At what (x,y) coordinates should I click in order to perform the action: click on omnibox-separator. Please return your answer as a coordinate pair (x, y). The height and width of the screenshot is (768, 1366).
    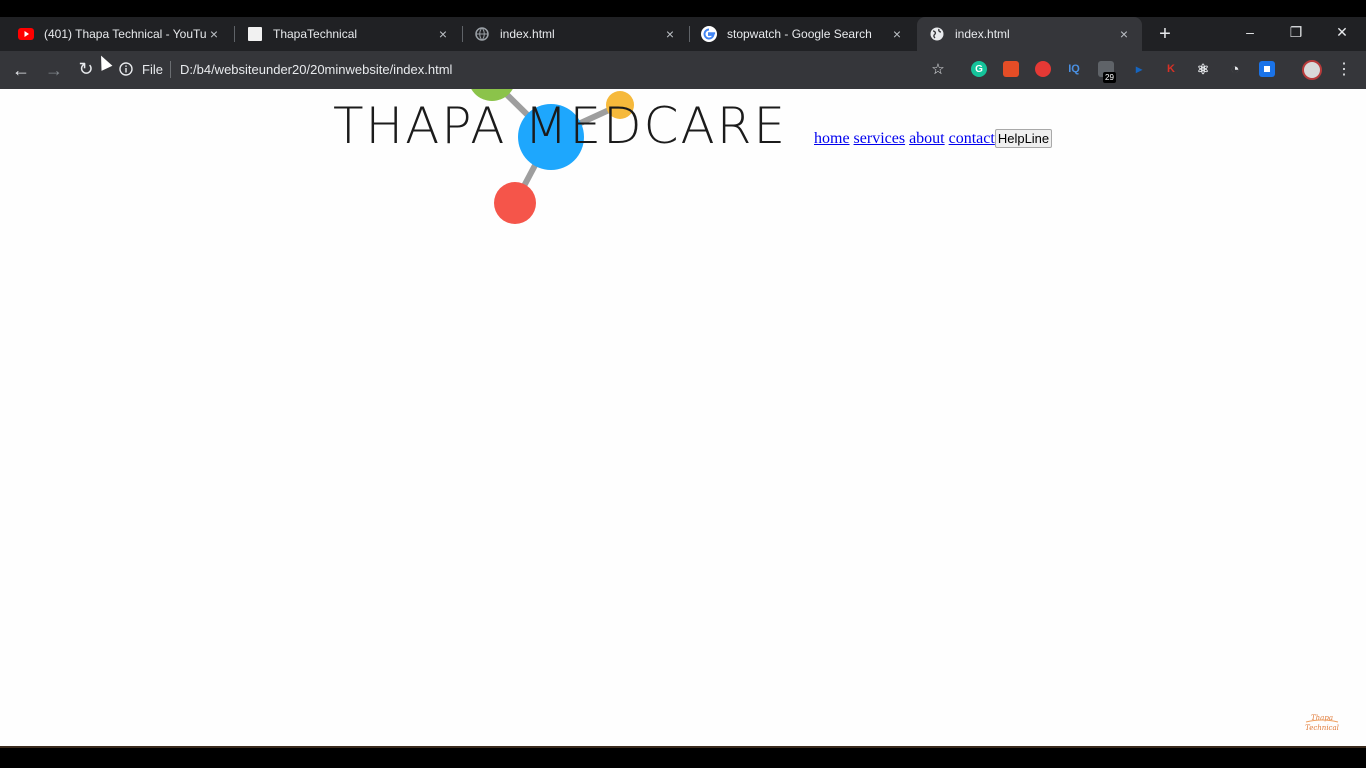
    Looking at the image, I should click on (170, 69).